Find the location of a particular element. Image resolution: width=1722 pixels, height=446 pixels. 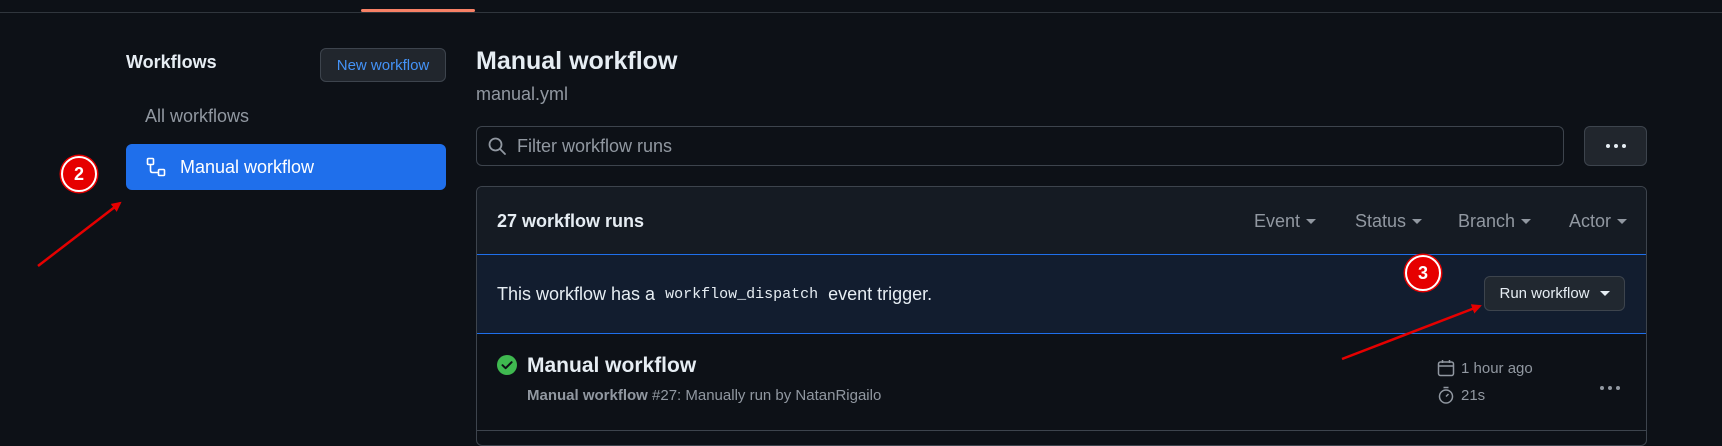

filter-runs-input is located at coordinates (1017, 146).